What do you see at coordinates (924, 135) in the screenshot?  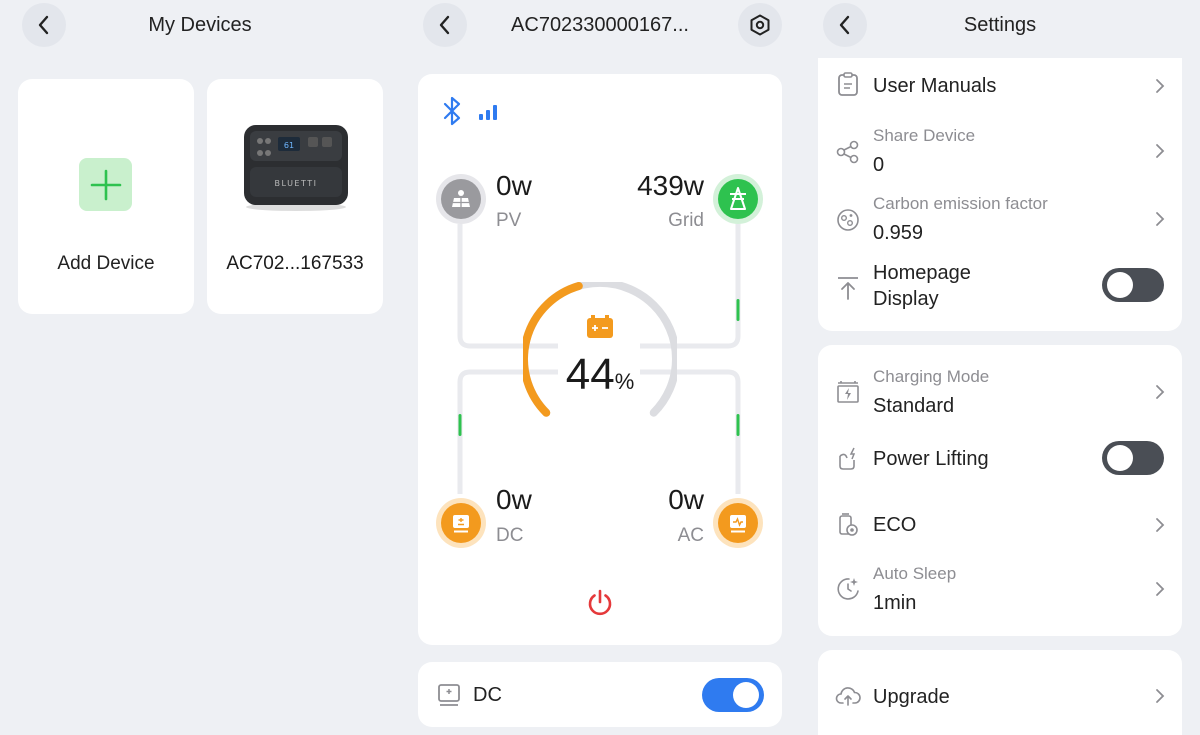 I see `share-device-label: Share Device` at bounding box center [924, 135].